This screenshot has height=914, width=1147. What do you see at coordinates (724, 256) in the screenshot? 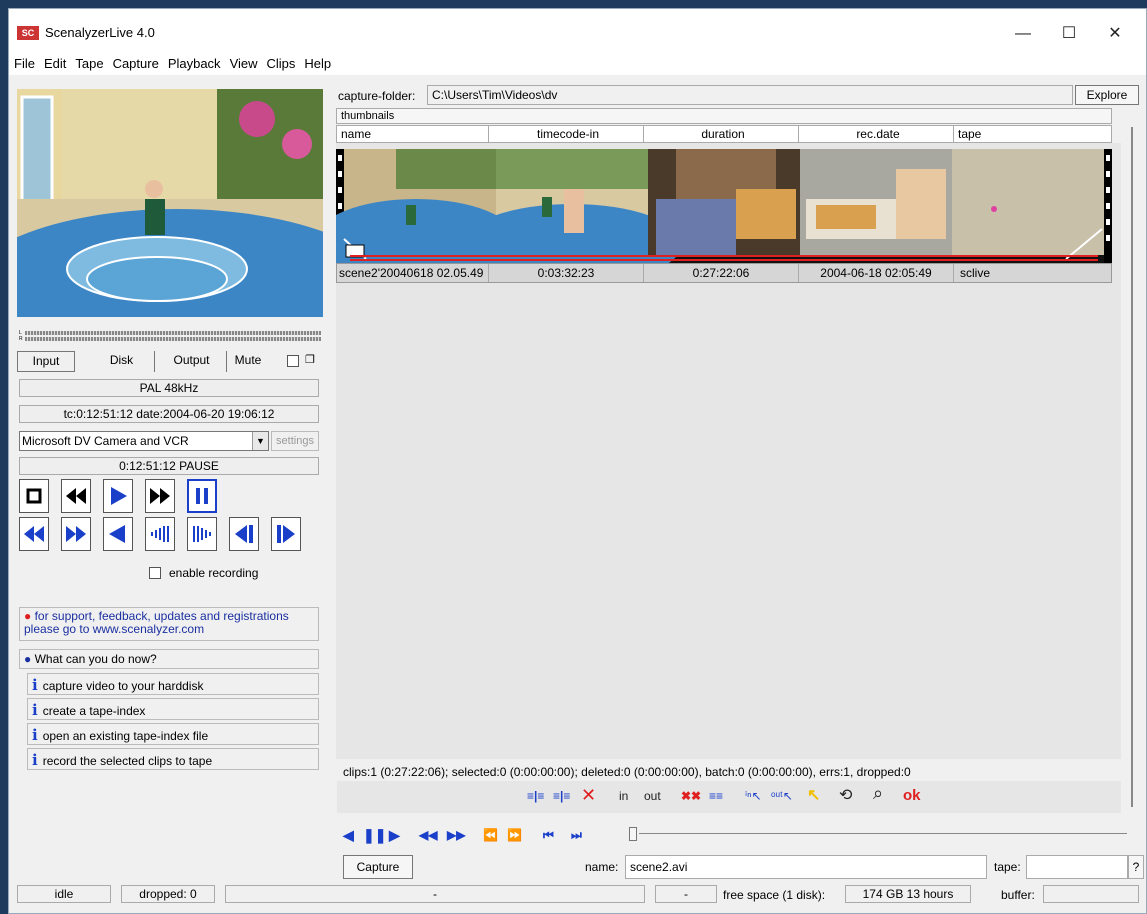
I see `timeline-marker-line` at bounding box center [724, 256].